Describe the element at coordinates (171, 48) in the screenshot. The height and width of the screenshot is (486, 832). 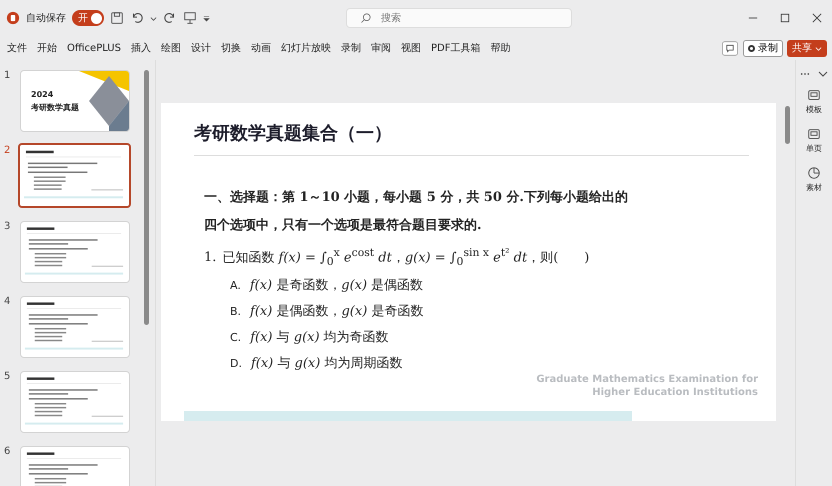
I see `menu-tab: 绘图` at that location.